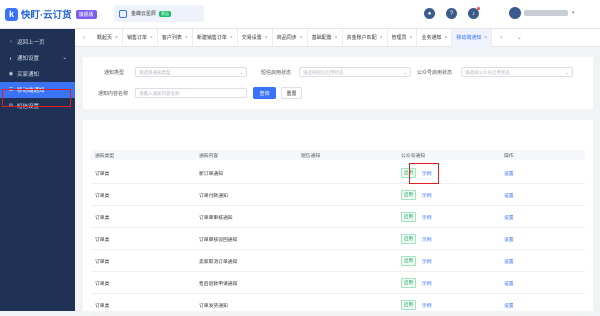  I want to click on tab-fund-account: 资金账户匹配 ×, so click(365, 37).